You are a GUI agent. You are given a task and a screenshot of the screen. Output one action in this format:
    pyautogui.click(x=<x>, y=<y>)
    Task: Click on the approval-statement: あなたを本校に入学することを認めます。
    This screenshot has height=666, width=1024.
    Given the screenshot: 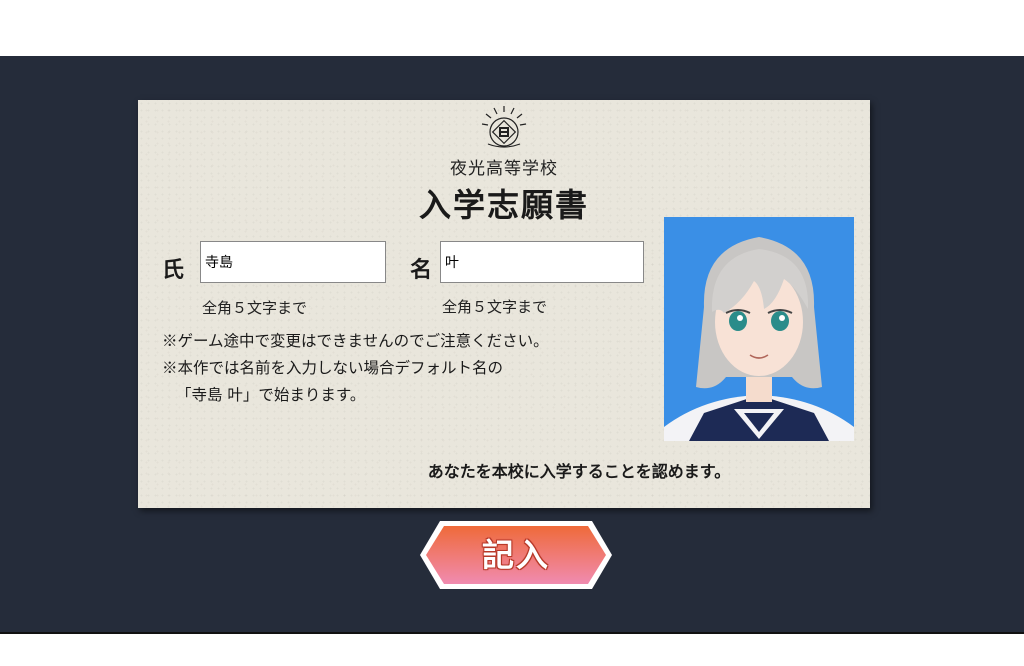 What is the action you would take?
    pyautogui.click(x=579, y=471)
    